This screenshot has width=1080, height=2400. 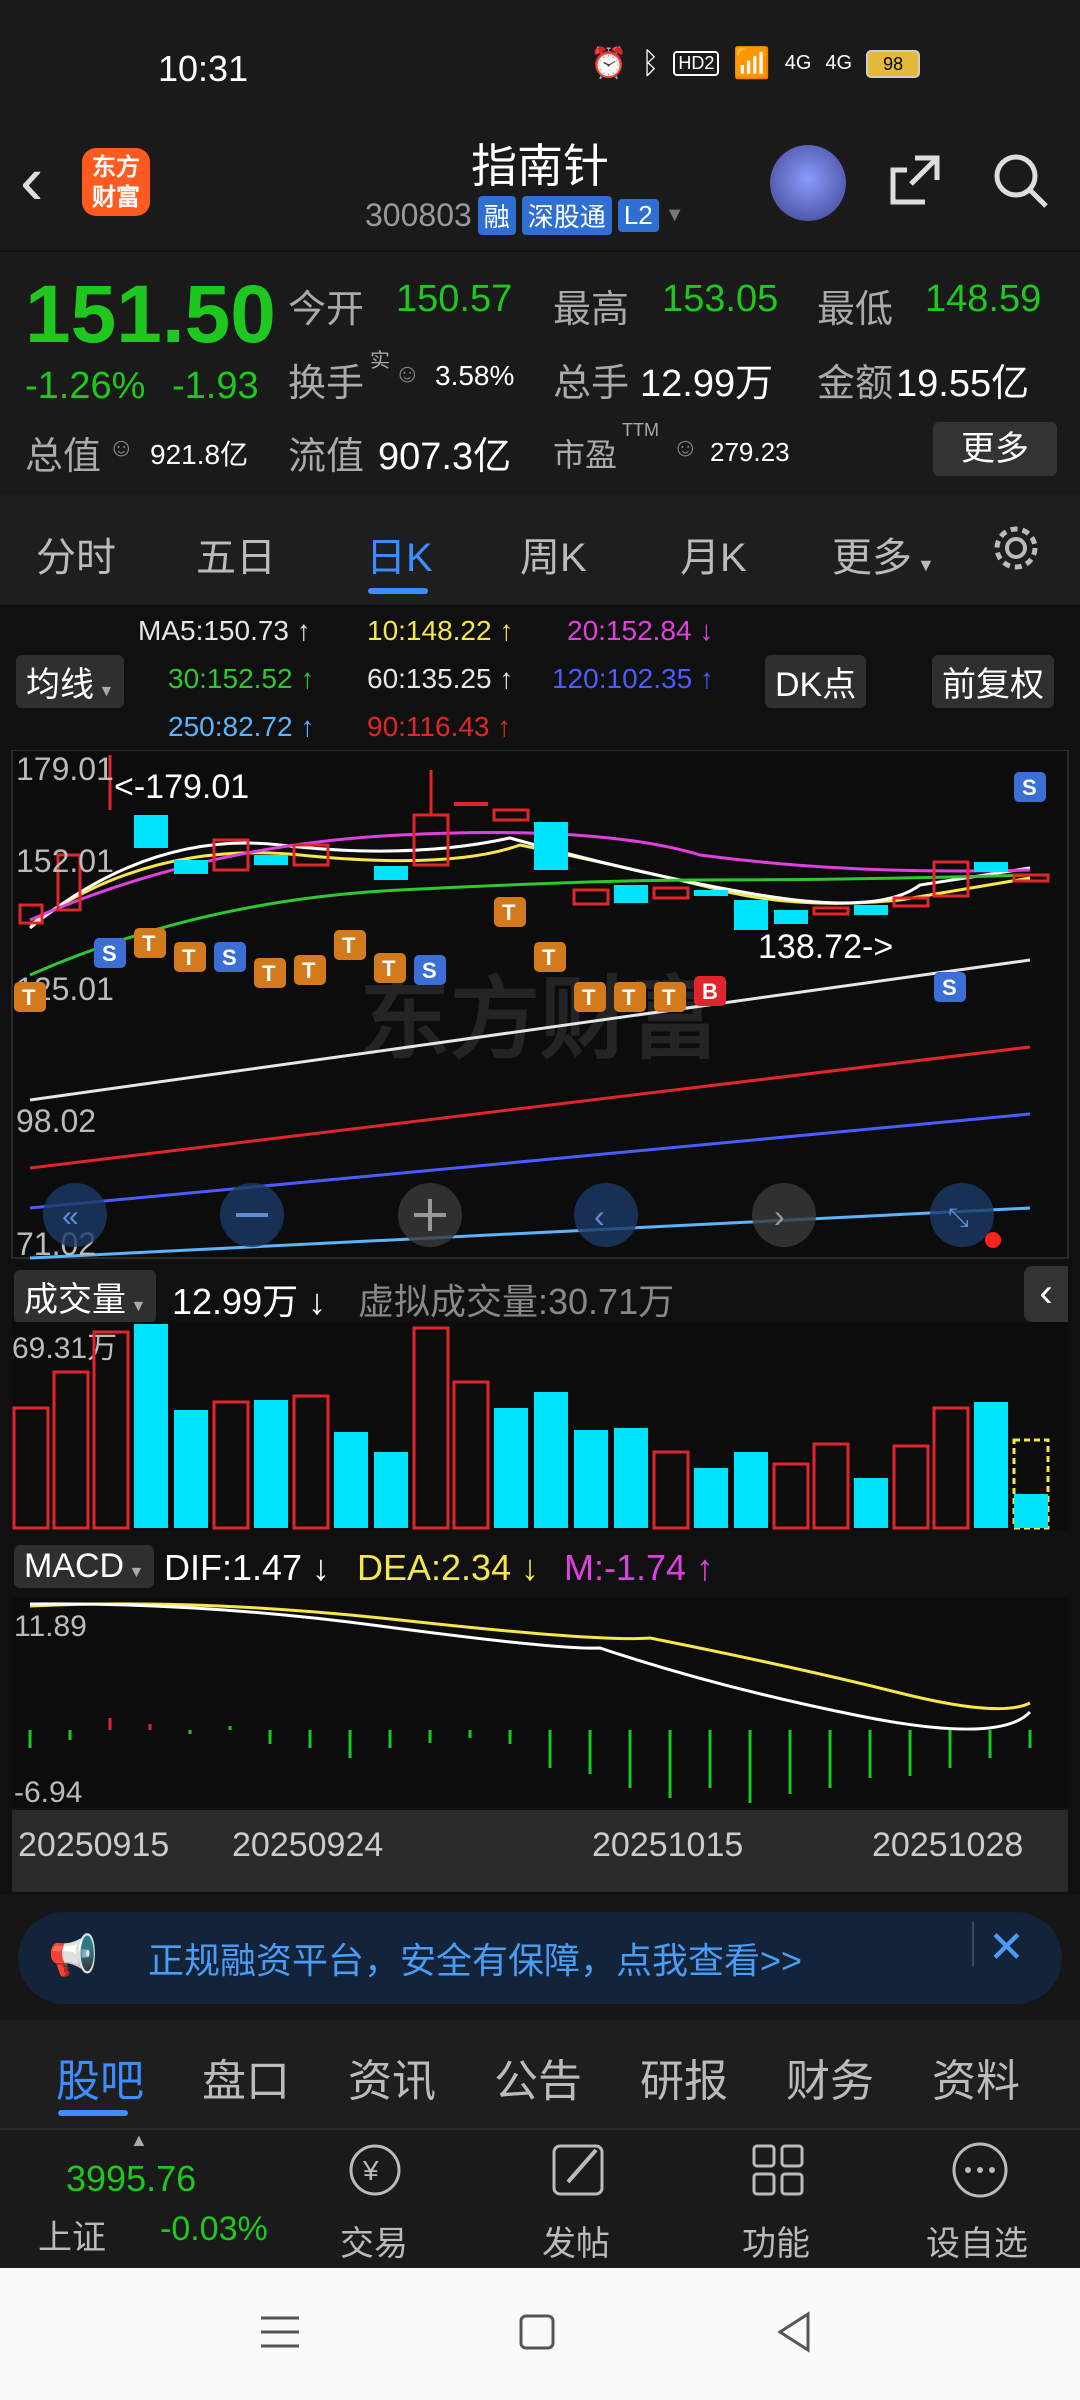 I want to click on more-quote-button: 更多, so click(x=995, y=449).